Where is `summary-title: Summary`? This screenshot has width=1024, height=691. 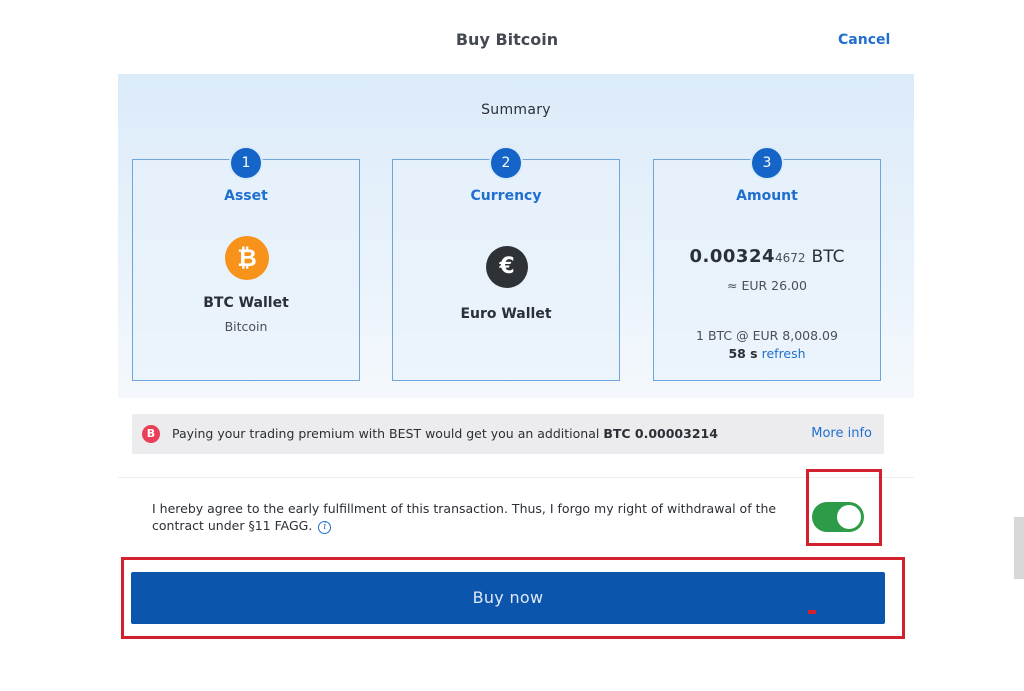
summary-title: Summary is located at coordinates (516, 110).